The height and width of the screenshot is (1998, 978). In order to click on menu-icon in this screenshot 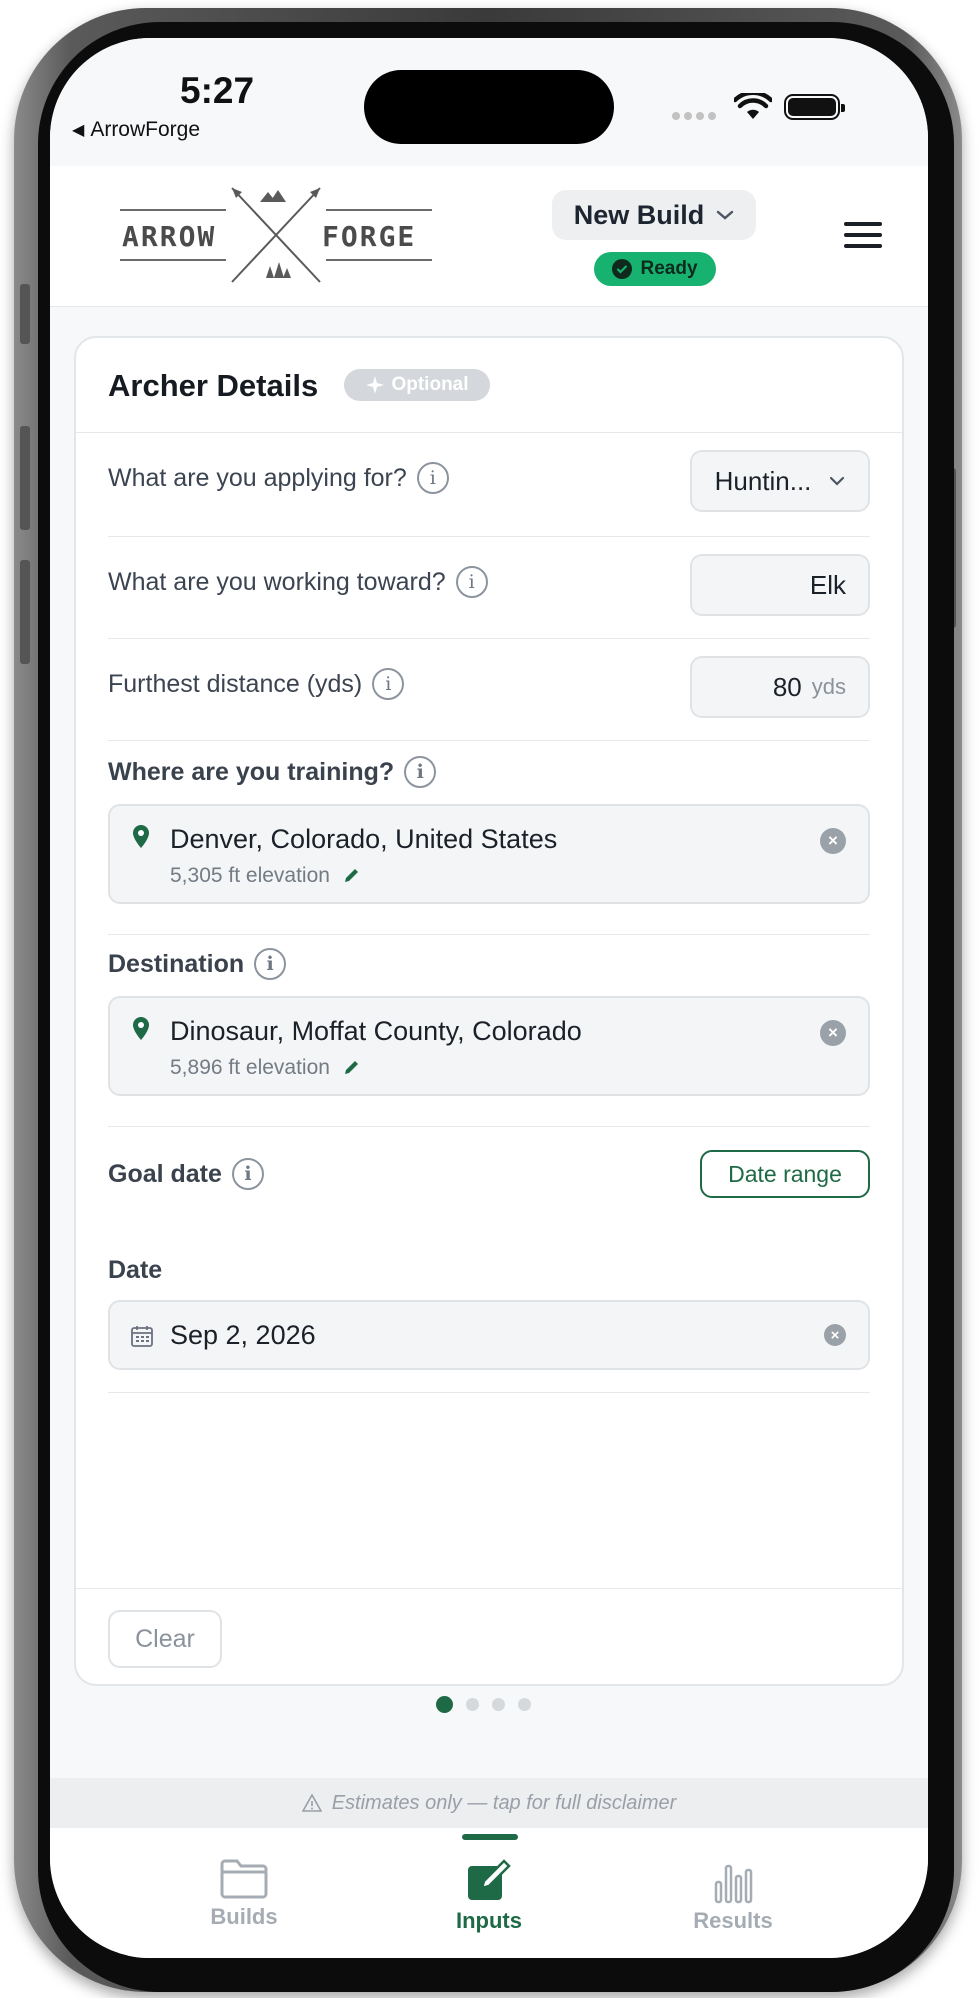, I will do `click(863, 224)`.